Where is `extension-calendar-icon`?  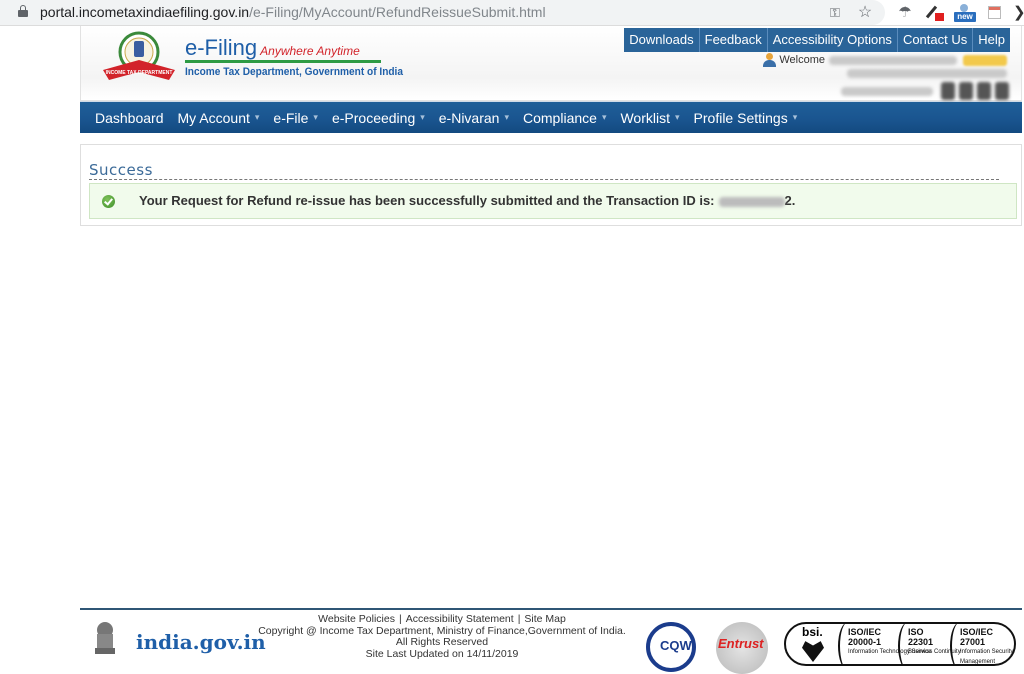
extension-calendar-icon is located at coordinates (995, 13).